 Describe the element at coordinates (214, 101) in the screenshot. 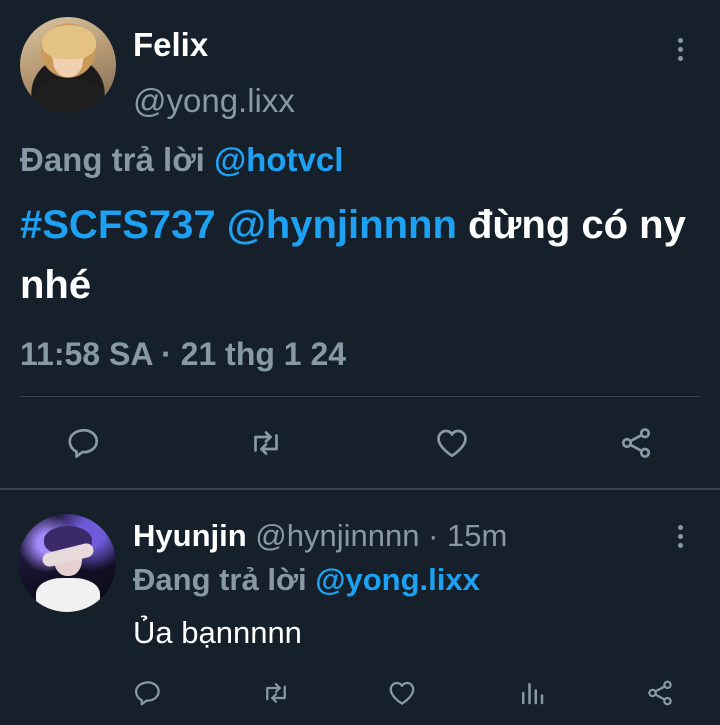

I see `author-handle: @yong.lixx` at that location.